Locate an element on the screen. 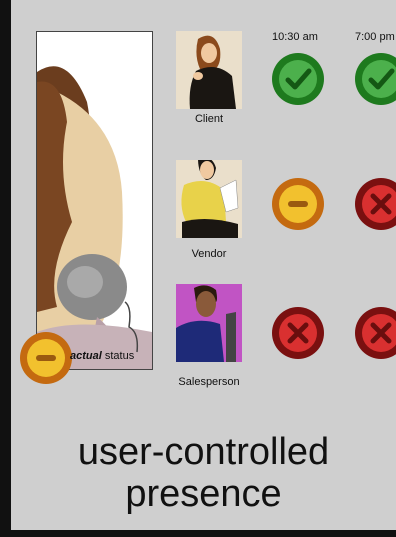 Image resolution: width=396 pixels, height=537 pixels. time-header-1: 10:30 am is located at coordinates (295, 37).